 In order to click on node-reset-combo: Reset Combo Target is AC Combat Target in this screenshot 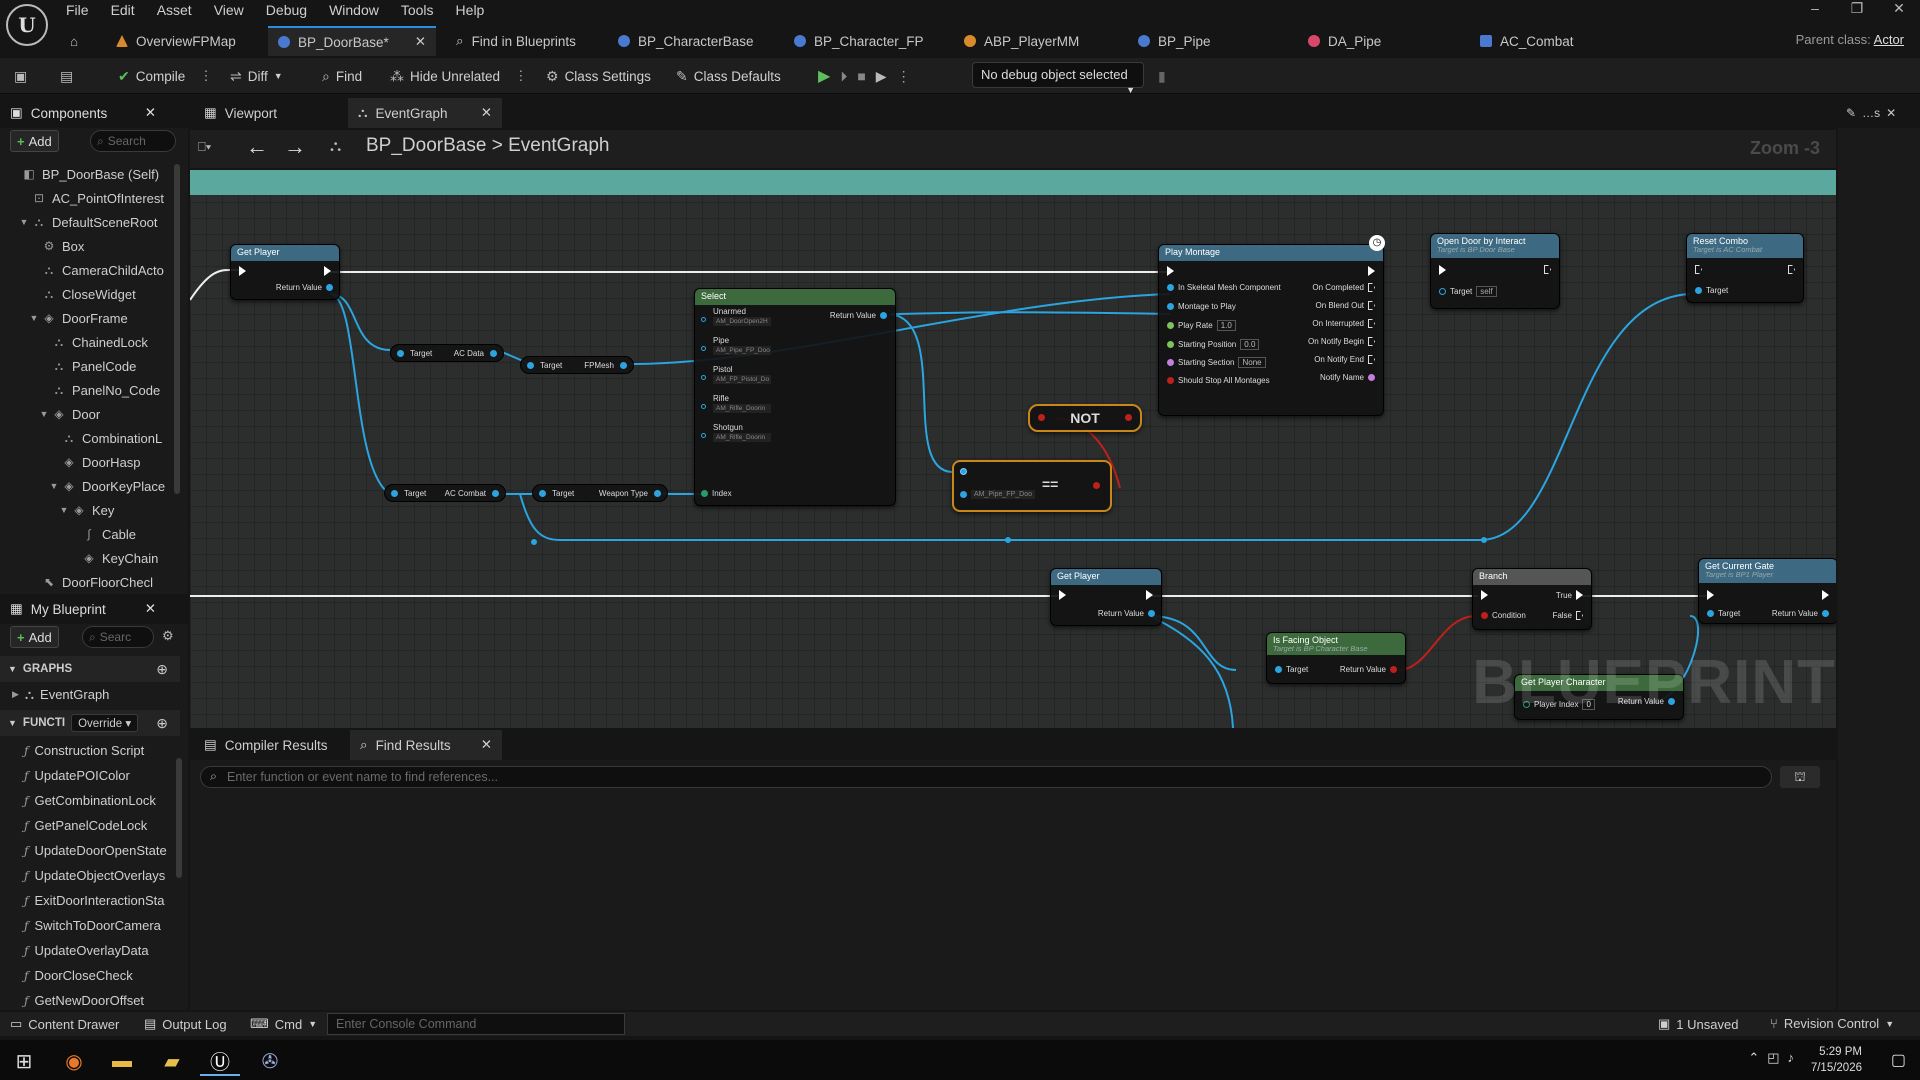, I will do `click(1745, 268)`.